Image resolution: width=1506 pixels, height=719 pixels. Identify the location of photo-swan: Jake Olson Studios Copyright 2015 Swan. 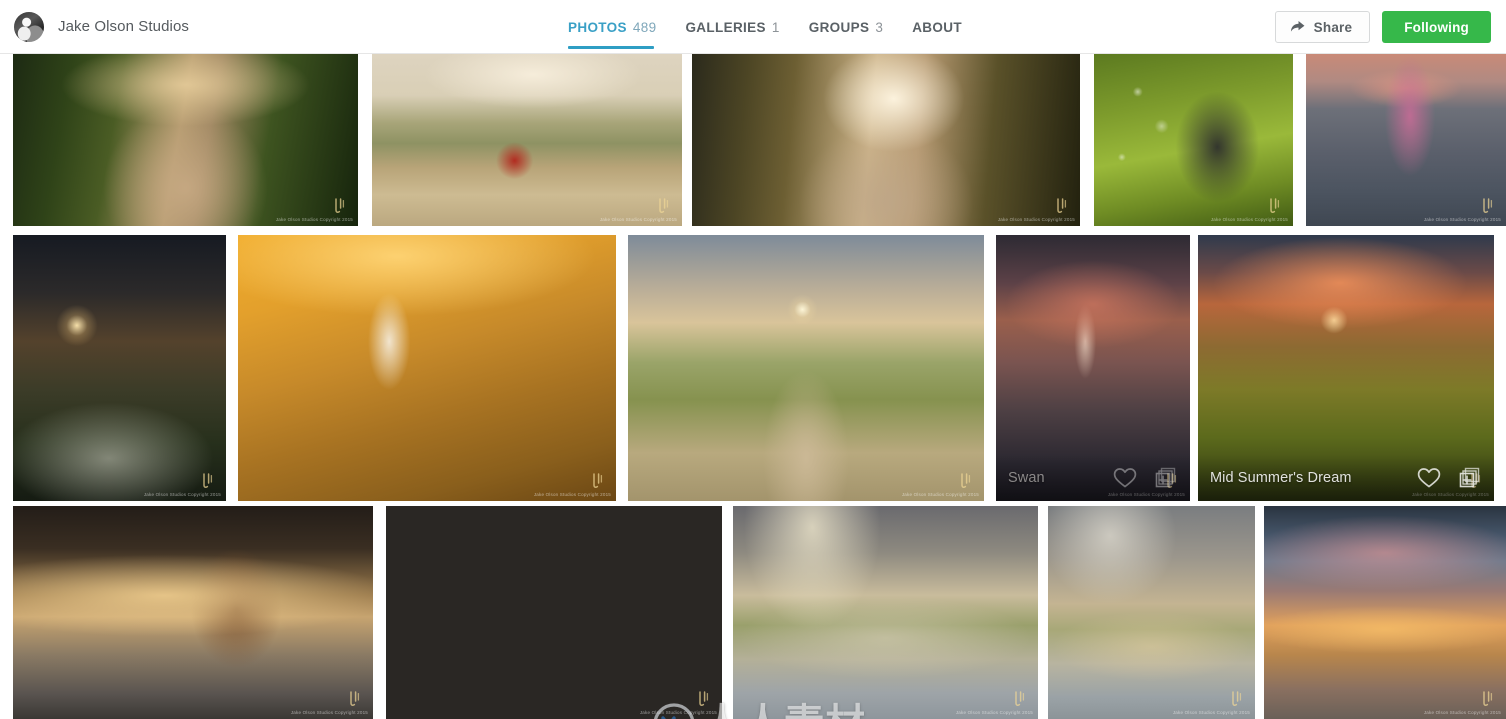
(1093, 368).